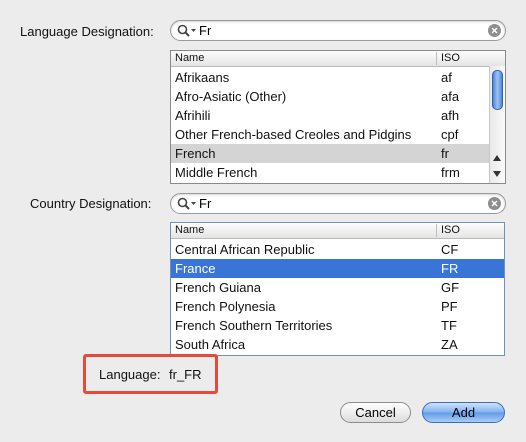 Image resolution: width=526 pixels, height=442 pixels. What do you see at coordinates (245, 249) in the screenshot?
I see `row-name: Central African Republic` at bounding box center [245, 249].